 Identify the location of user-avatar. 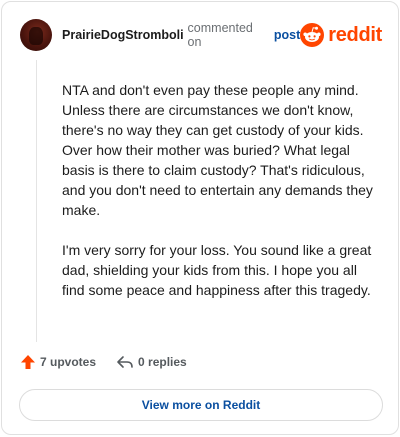
(36, 35).